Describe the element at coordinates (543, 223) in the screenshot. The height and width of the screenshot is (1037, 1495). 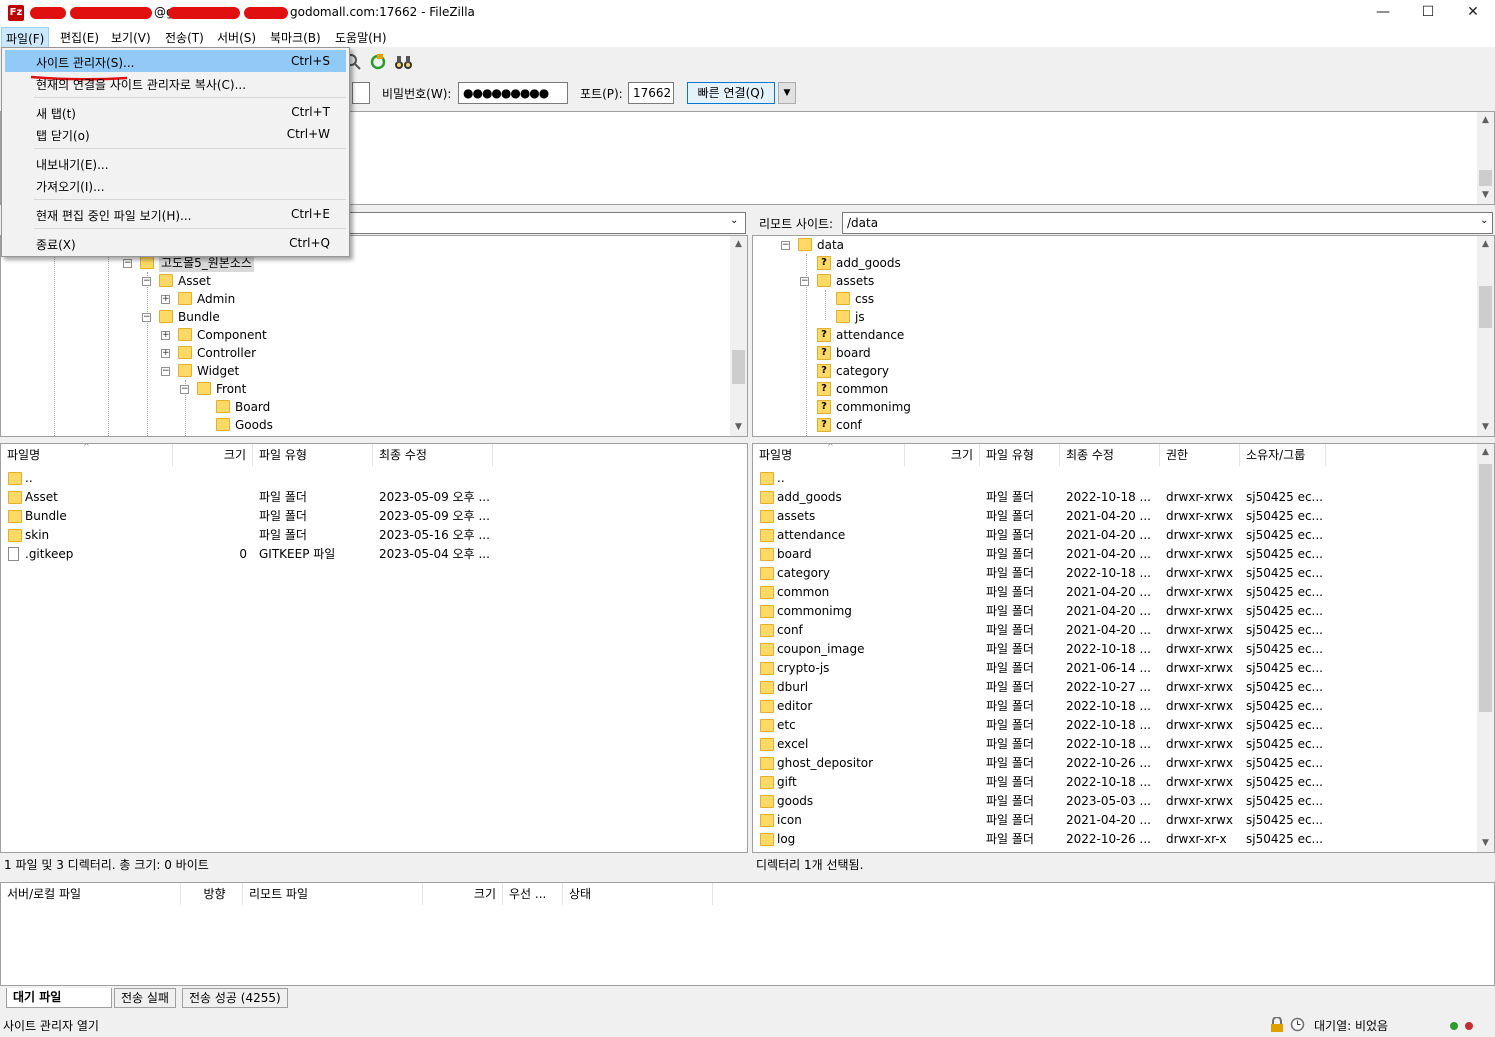
I see `local-path-input` at that location.